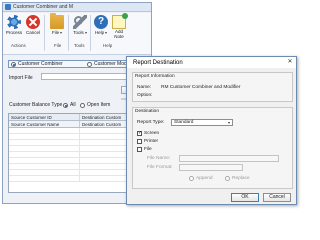 The width and height of the screenshot is (320, 240). What do you see at coordinates (201, 87) in the screenshot?
I see `report-name-value: RM Customer Combiner and Modifier` at bounding box center [201, 87].